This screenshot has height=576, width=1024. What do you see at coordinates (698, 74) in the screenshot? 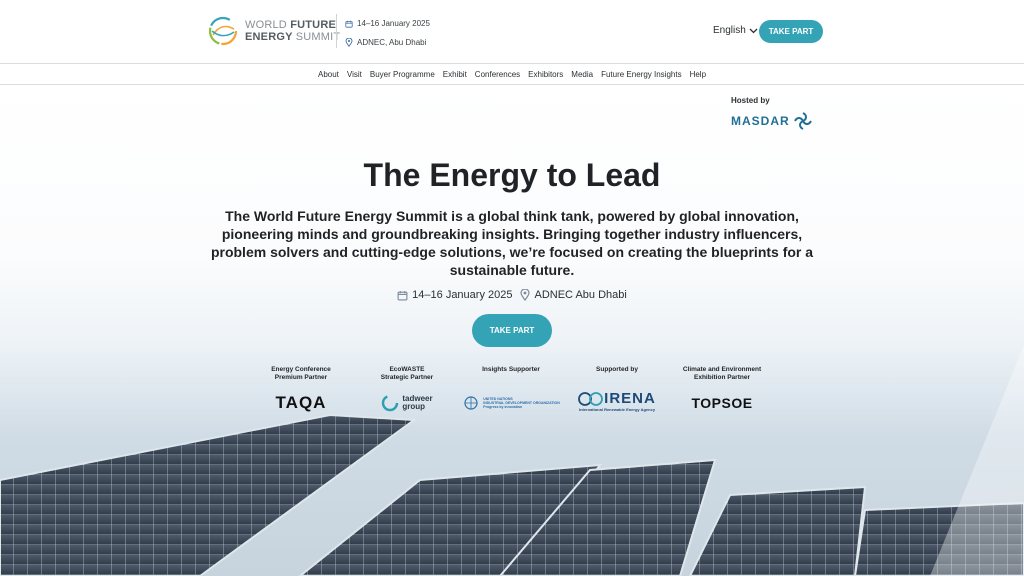
I see `nav-item-help: Help` at bounding box center [698, 74].